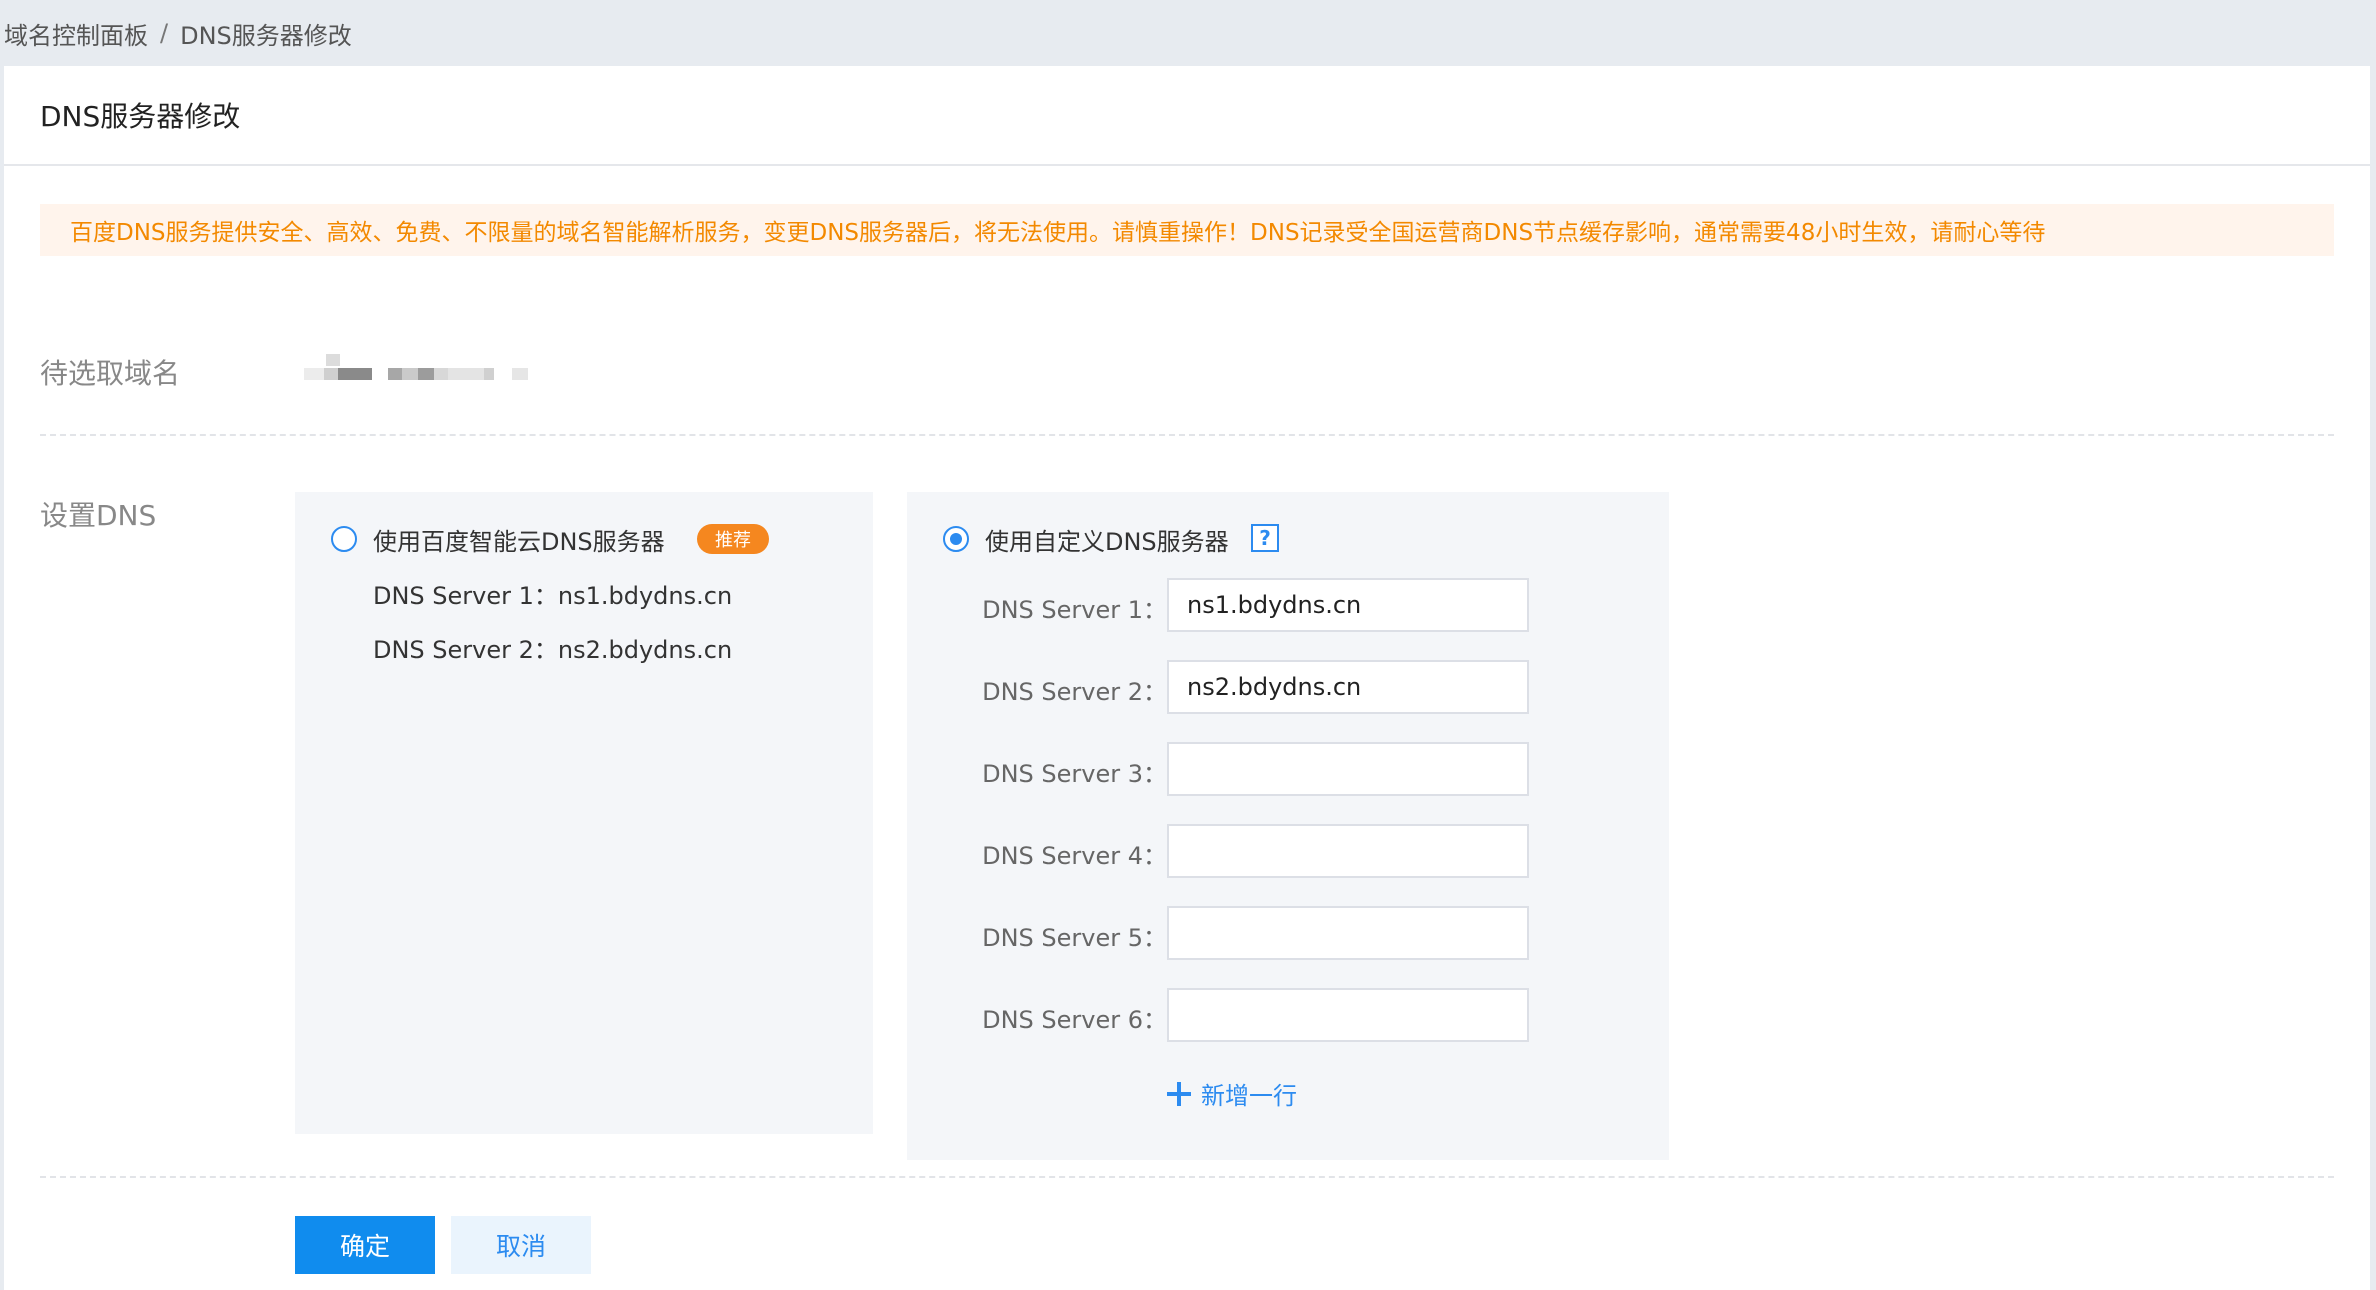 The height and width of the screenshot is (1290, 2376). What do you see at coordinates (110, 373) in the screenshot?
I see `domain-row-label: 待选取域名` at bounding box center [110, 373].